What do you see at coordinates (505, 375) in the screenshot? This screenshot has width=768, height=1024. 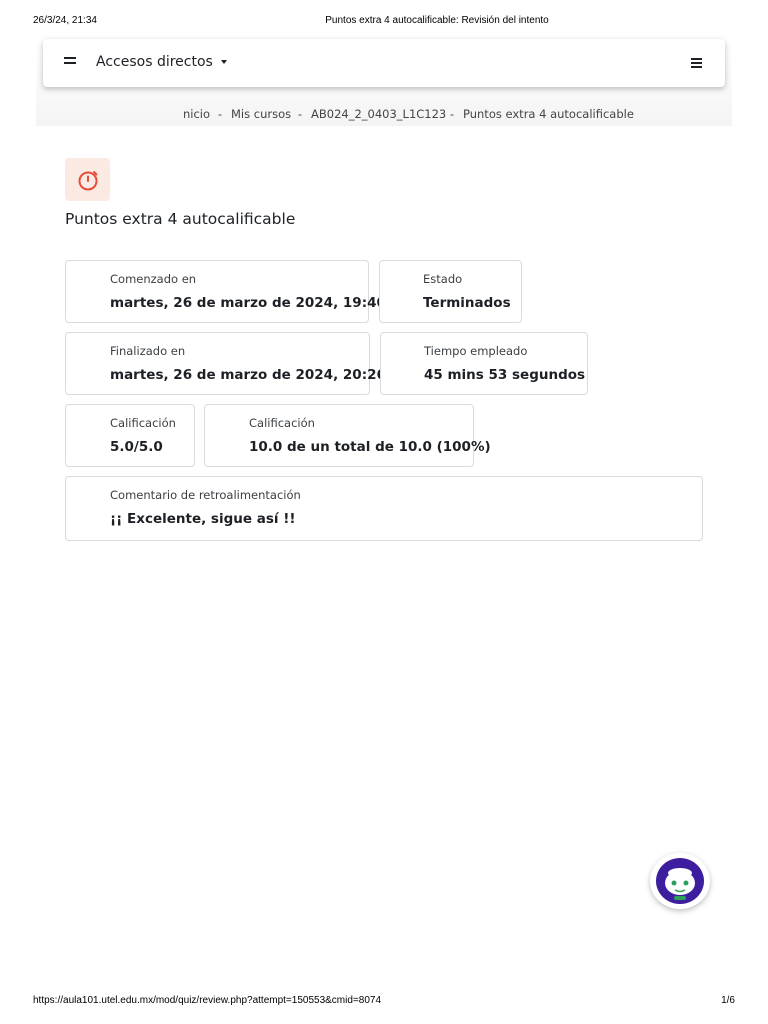 I see `time-taken-value: 45 mins 53 segundos` at bounding box center [505, 375].